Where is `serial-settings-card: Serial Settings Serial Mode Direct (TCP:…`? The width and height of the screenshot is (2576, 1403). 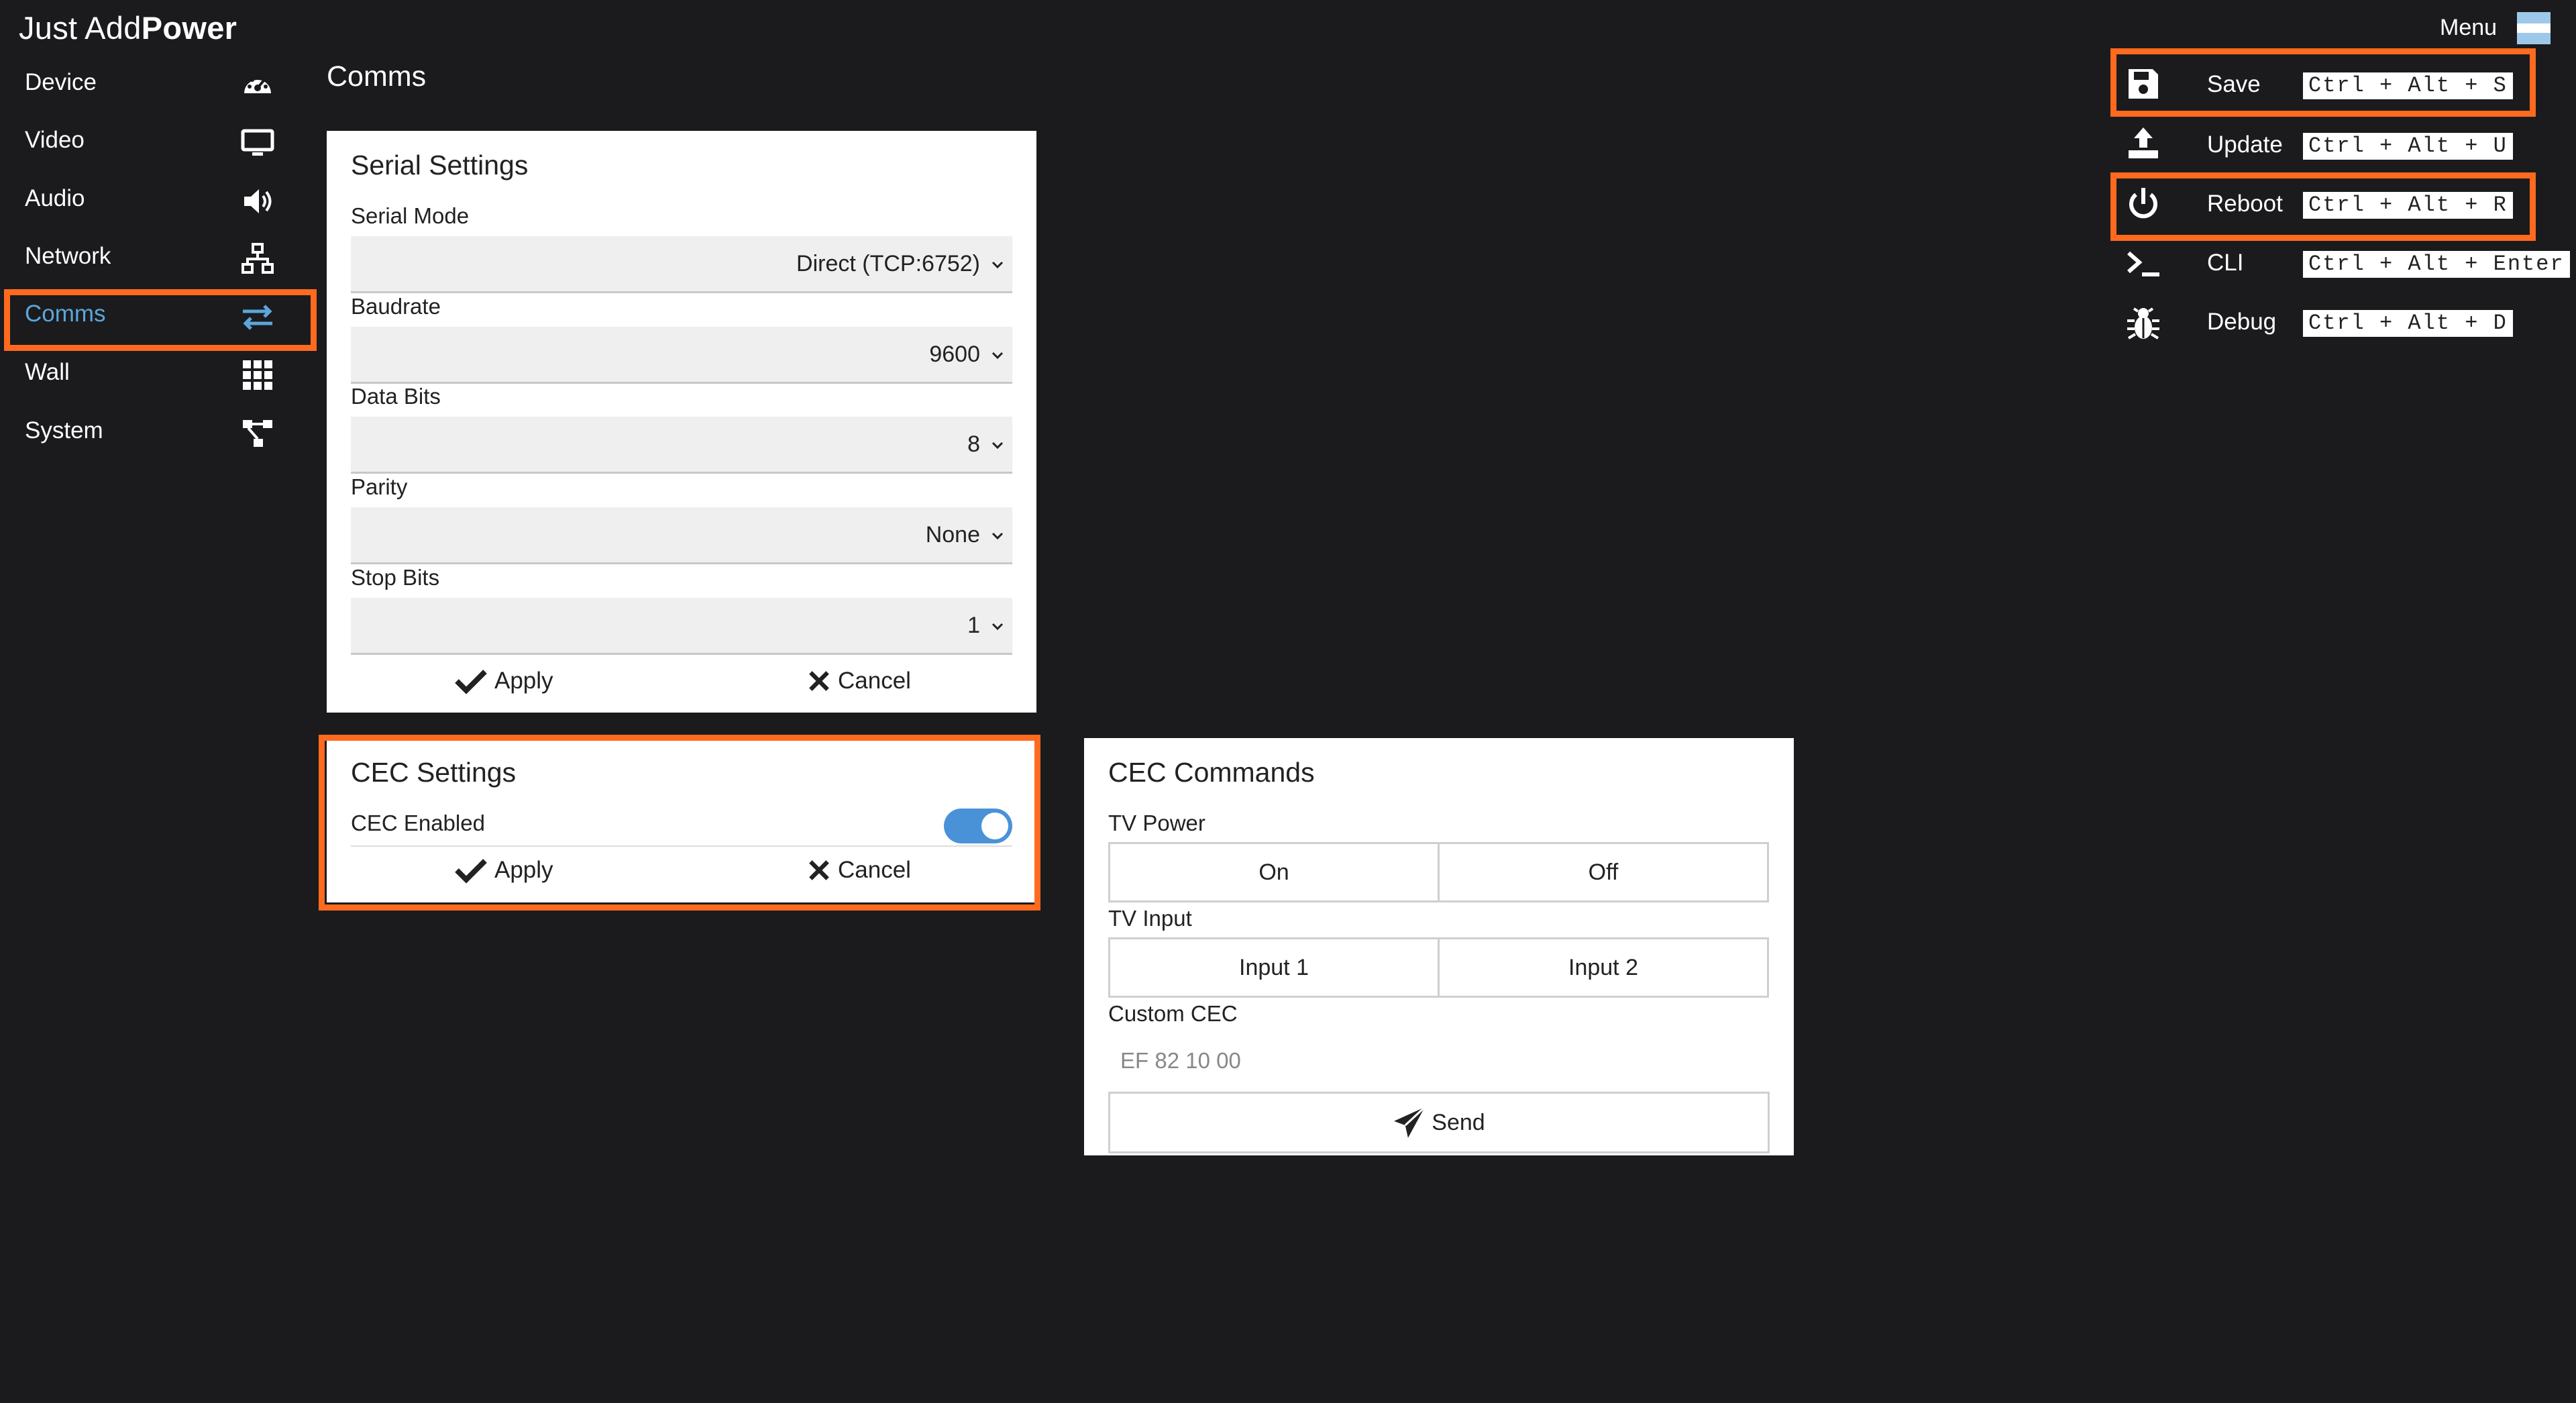
serial-settings-card: Serial Settings Serial Mode Direct (TCP:… is located at coordinates (681, 422).